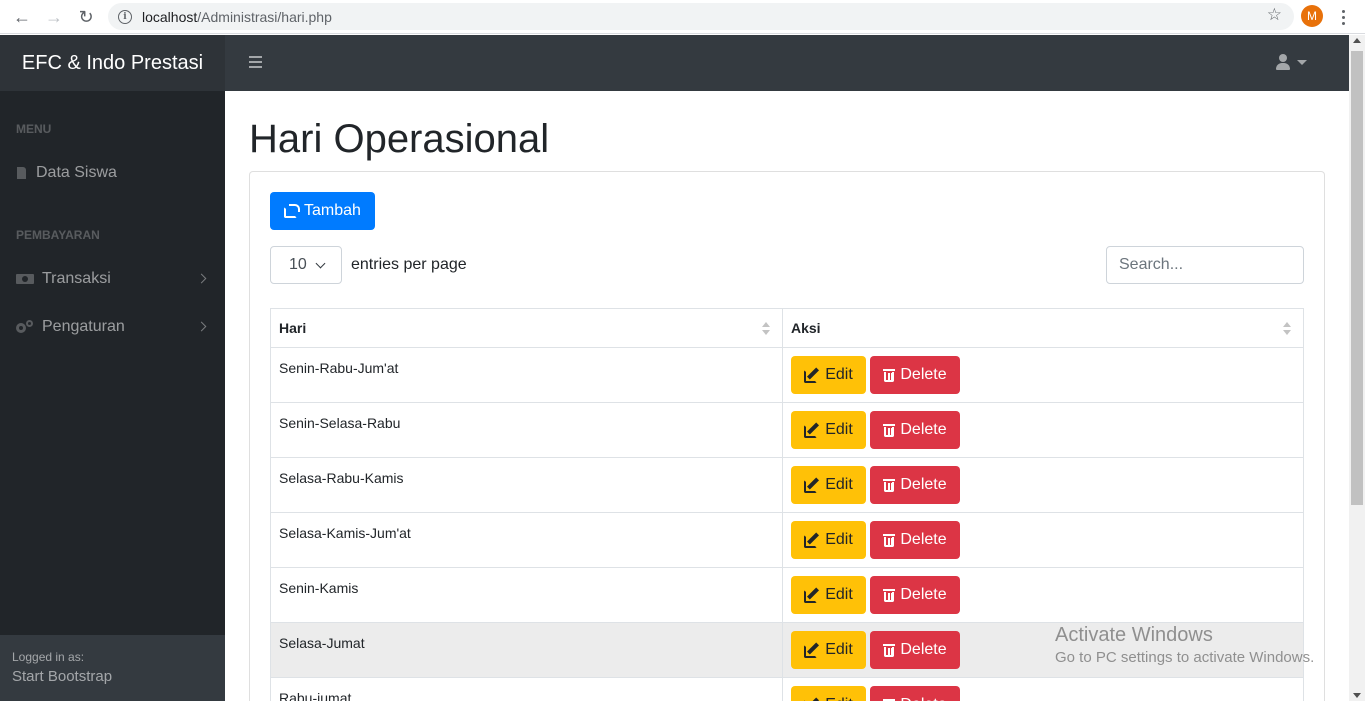  I want to click on cogs-icon, so click(27, 327).